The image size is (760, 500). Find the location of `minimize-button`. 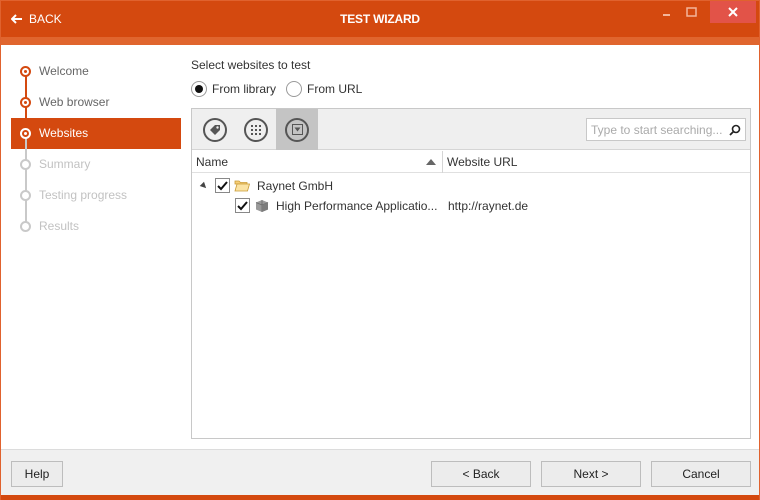

minimize-button is located at coordinates (667, 12).